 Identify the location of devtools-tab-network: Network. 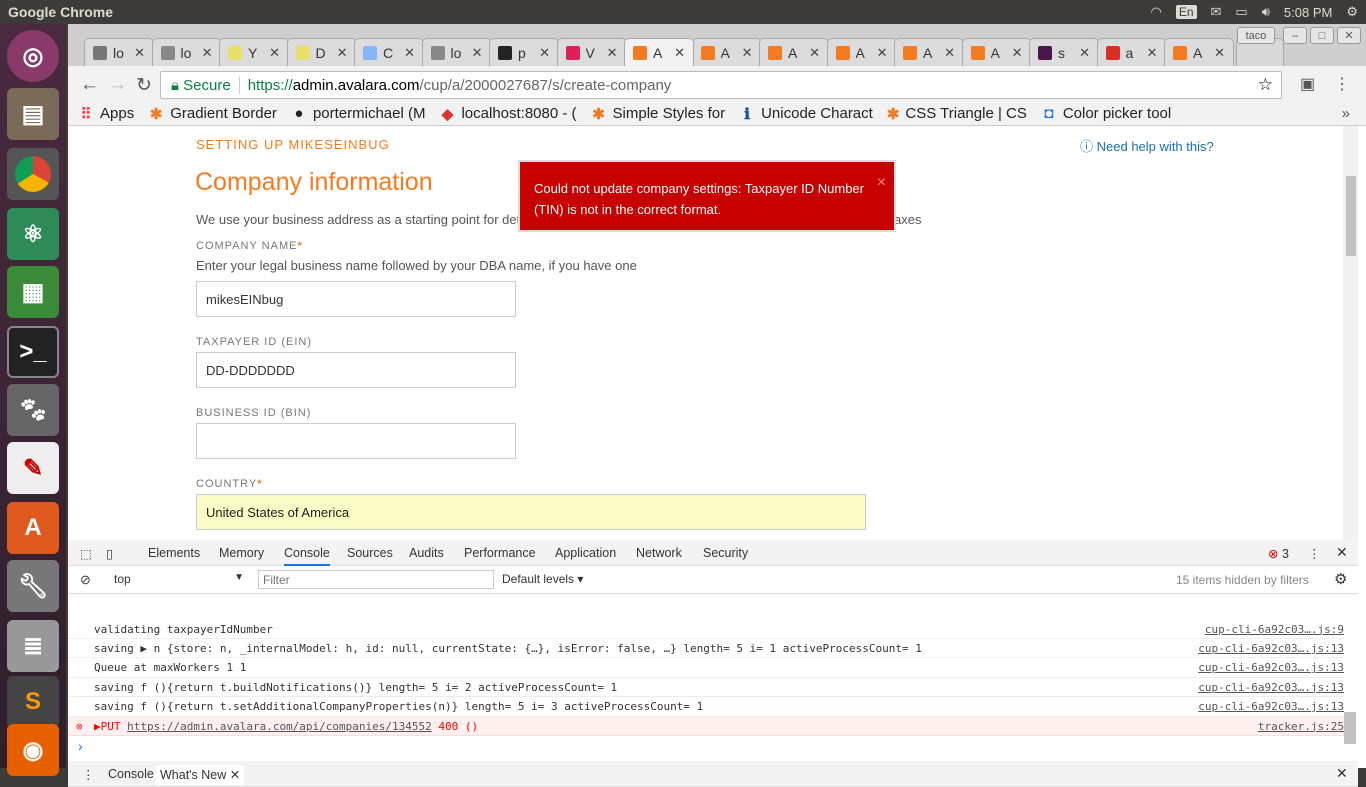
(659, 553).